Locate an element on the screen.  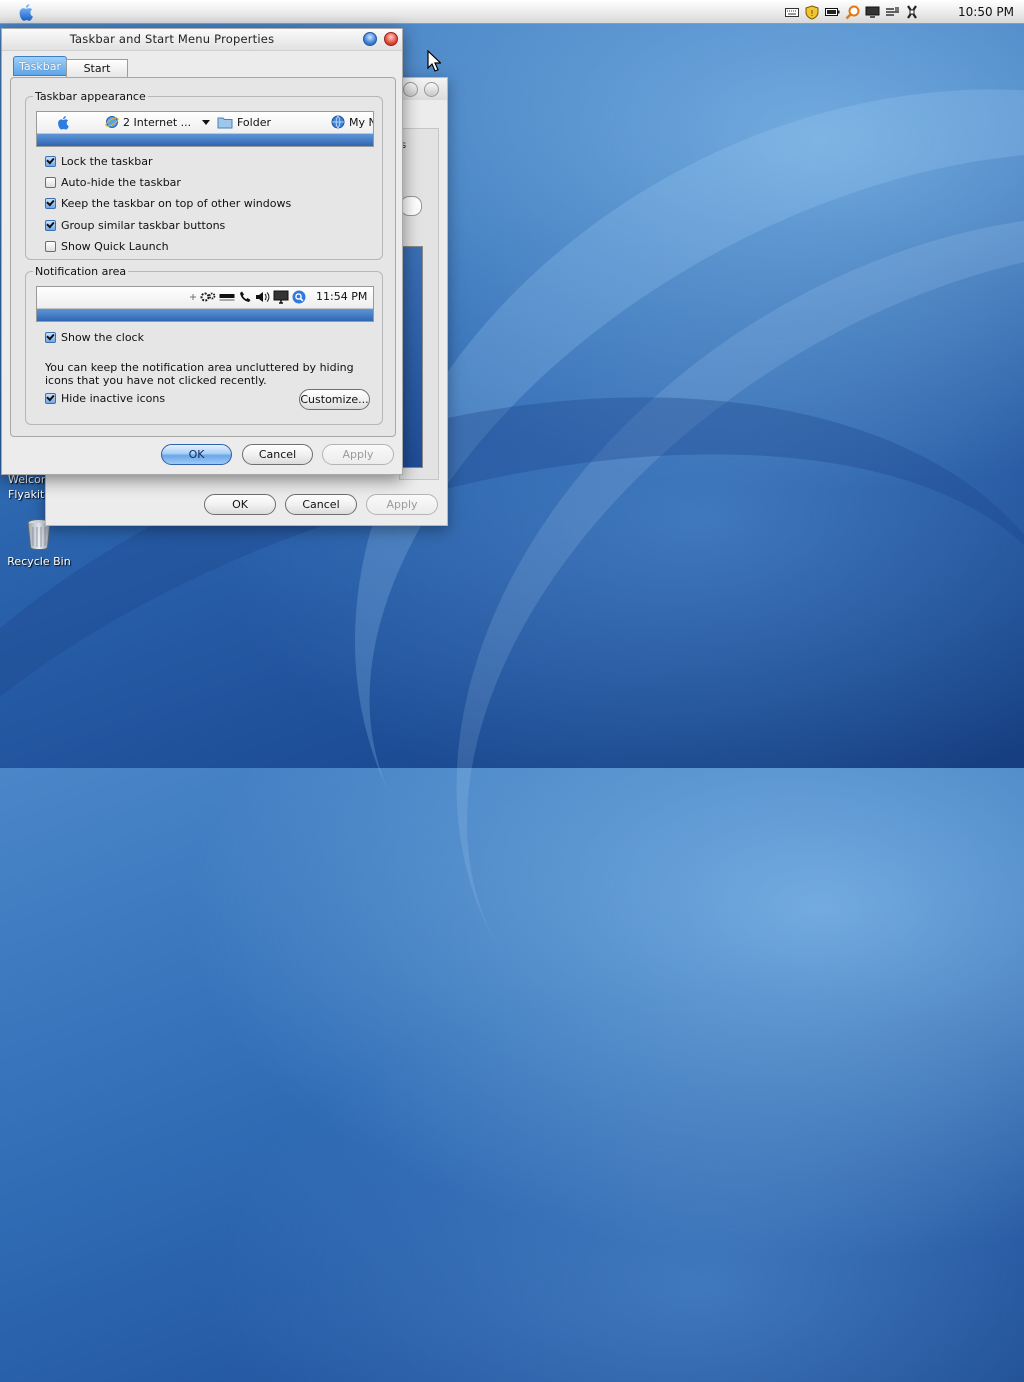
taskbar-appearance-group: Taskbar appearance 2 Internet ... Folder is located at coordinates (204, 175).